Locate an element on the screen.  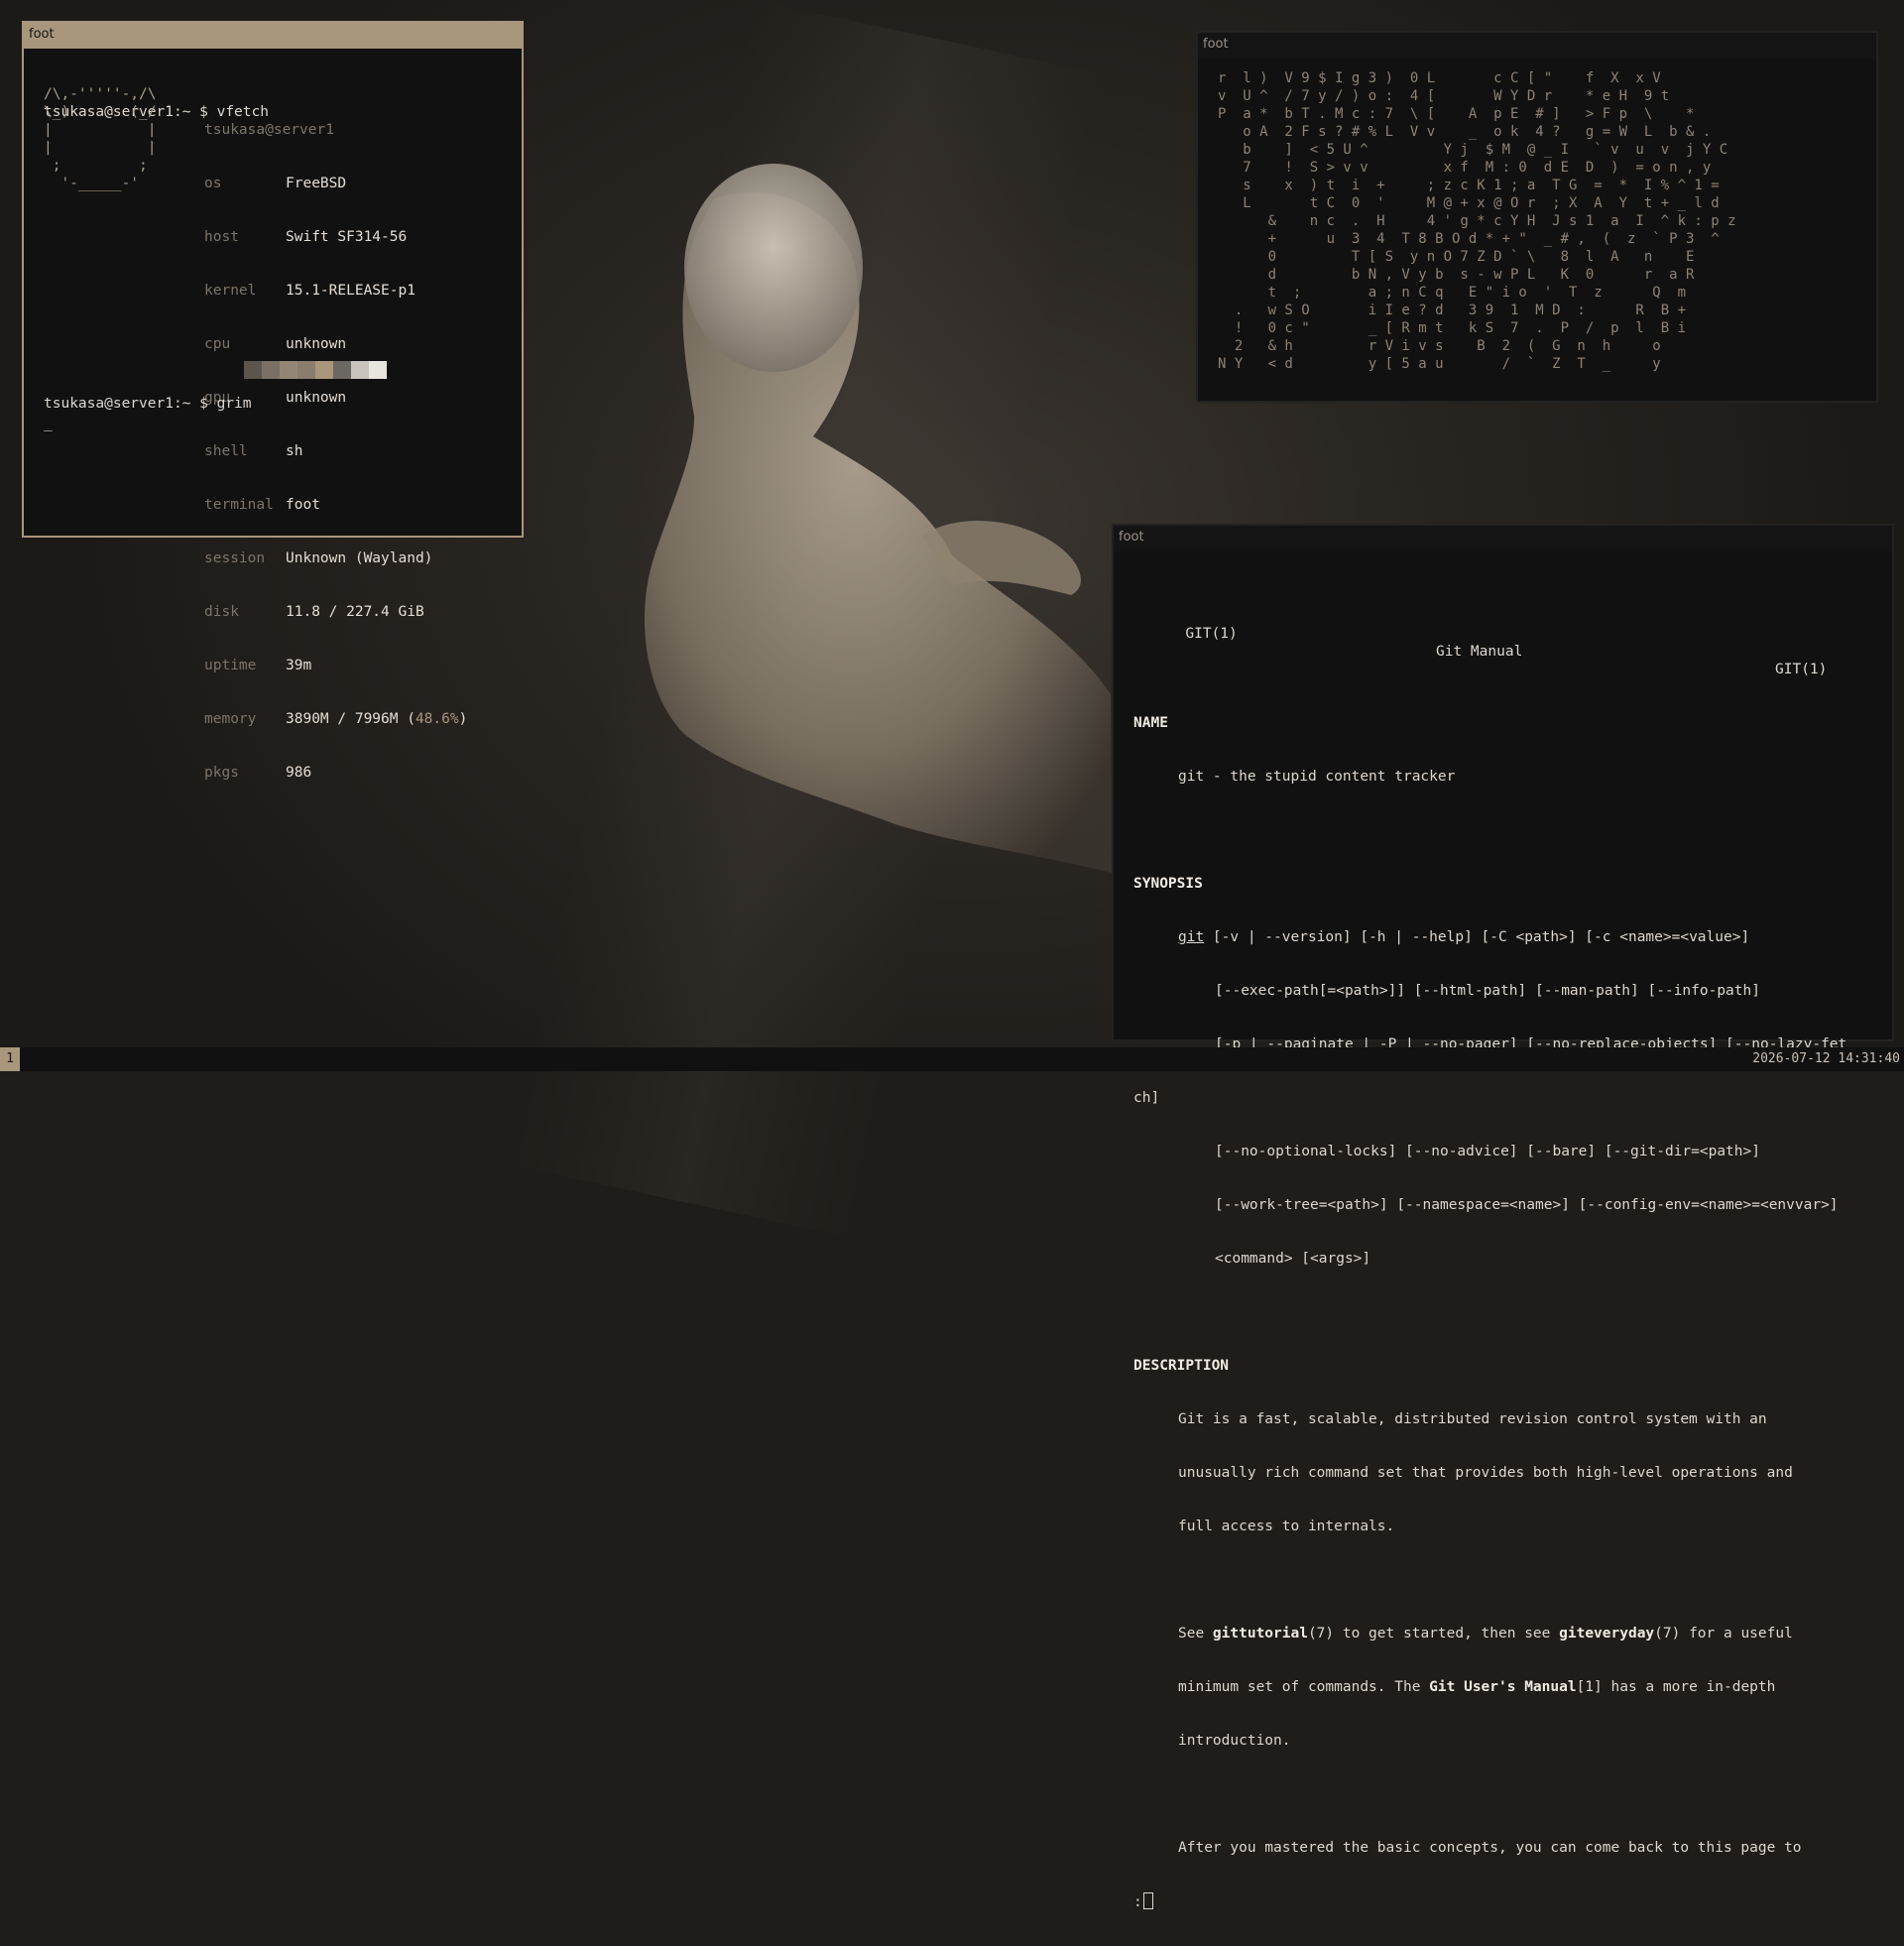
info-row-os: os FreeBSD is located at coordinates (275, 183).